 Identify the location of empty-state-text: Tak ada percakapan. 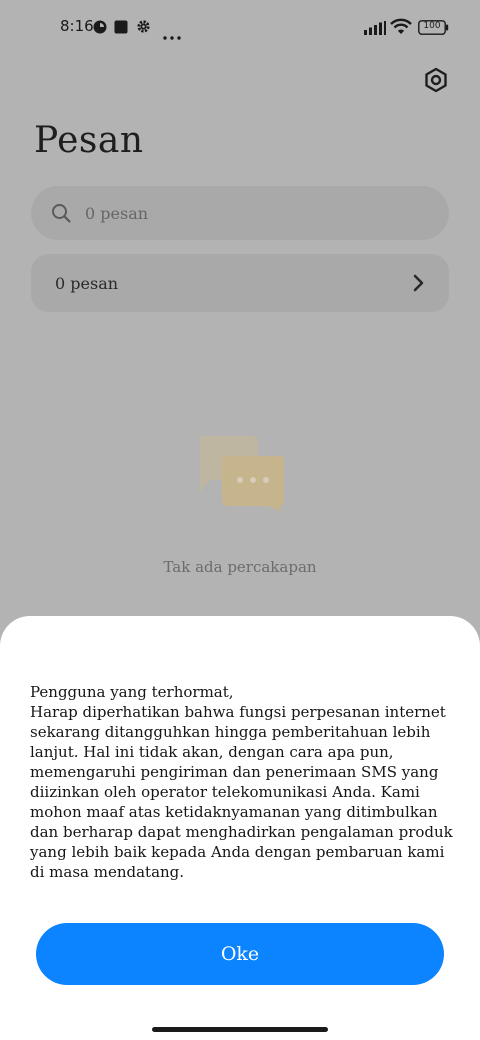
(240, 567).